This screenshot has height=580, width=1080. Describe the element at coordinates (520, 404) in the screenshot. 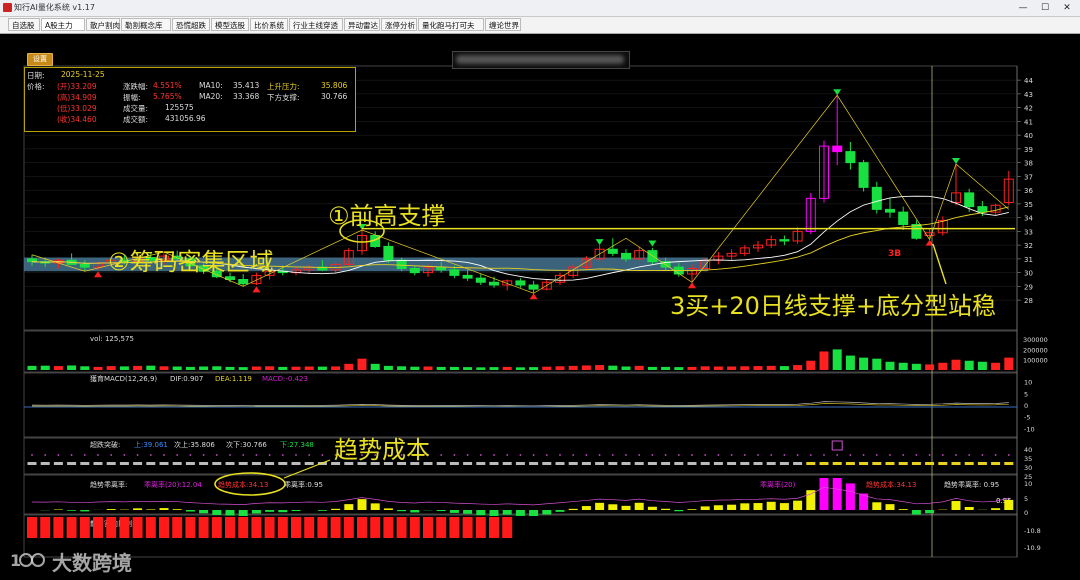

I see `macd-dif-line` at that location.